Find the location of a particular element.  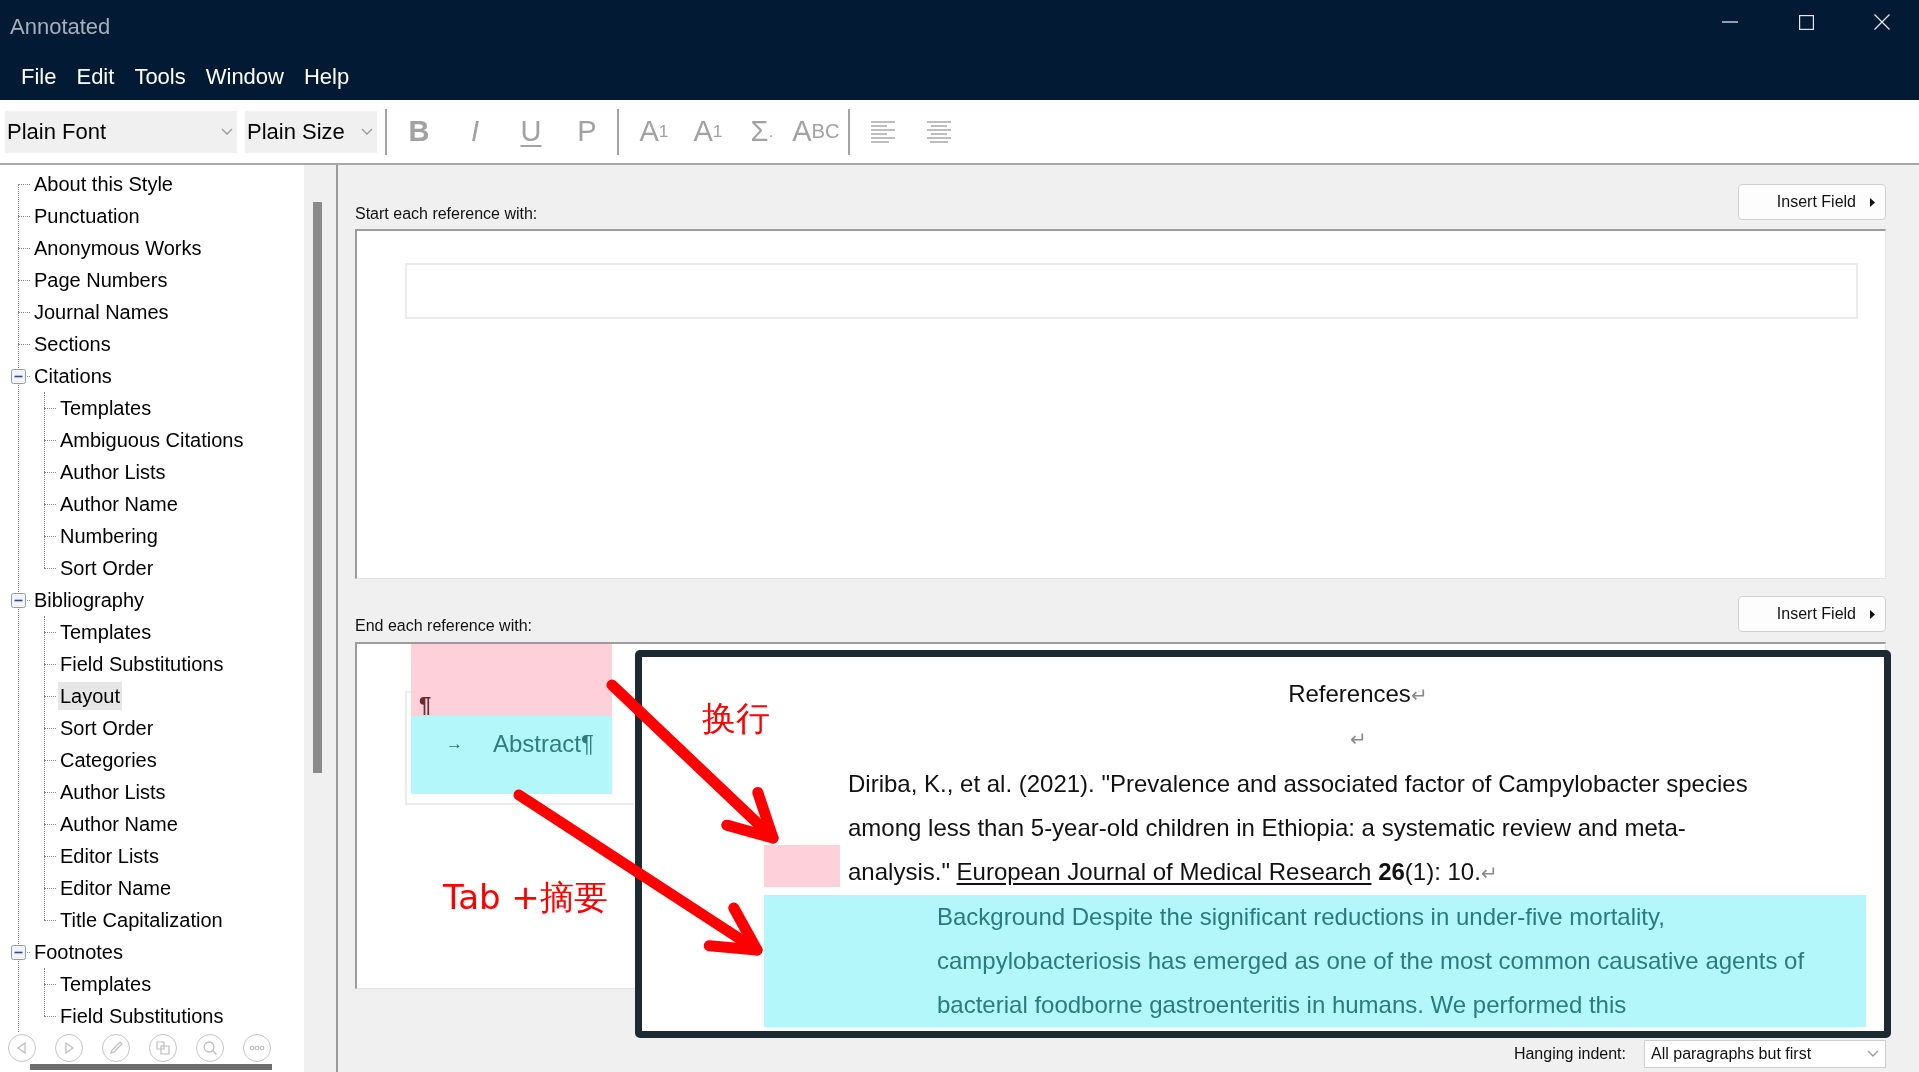

search-icon is located at coordinates (210, 1048).